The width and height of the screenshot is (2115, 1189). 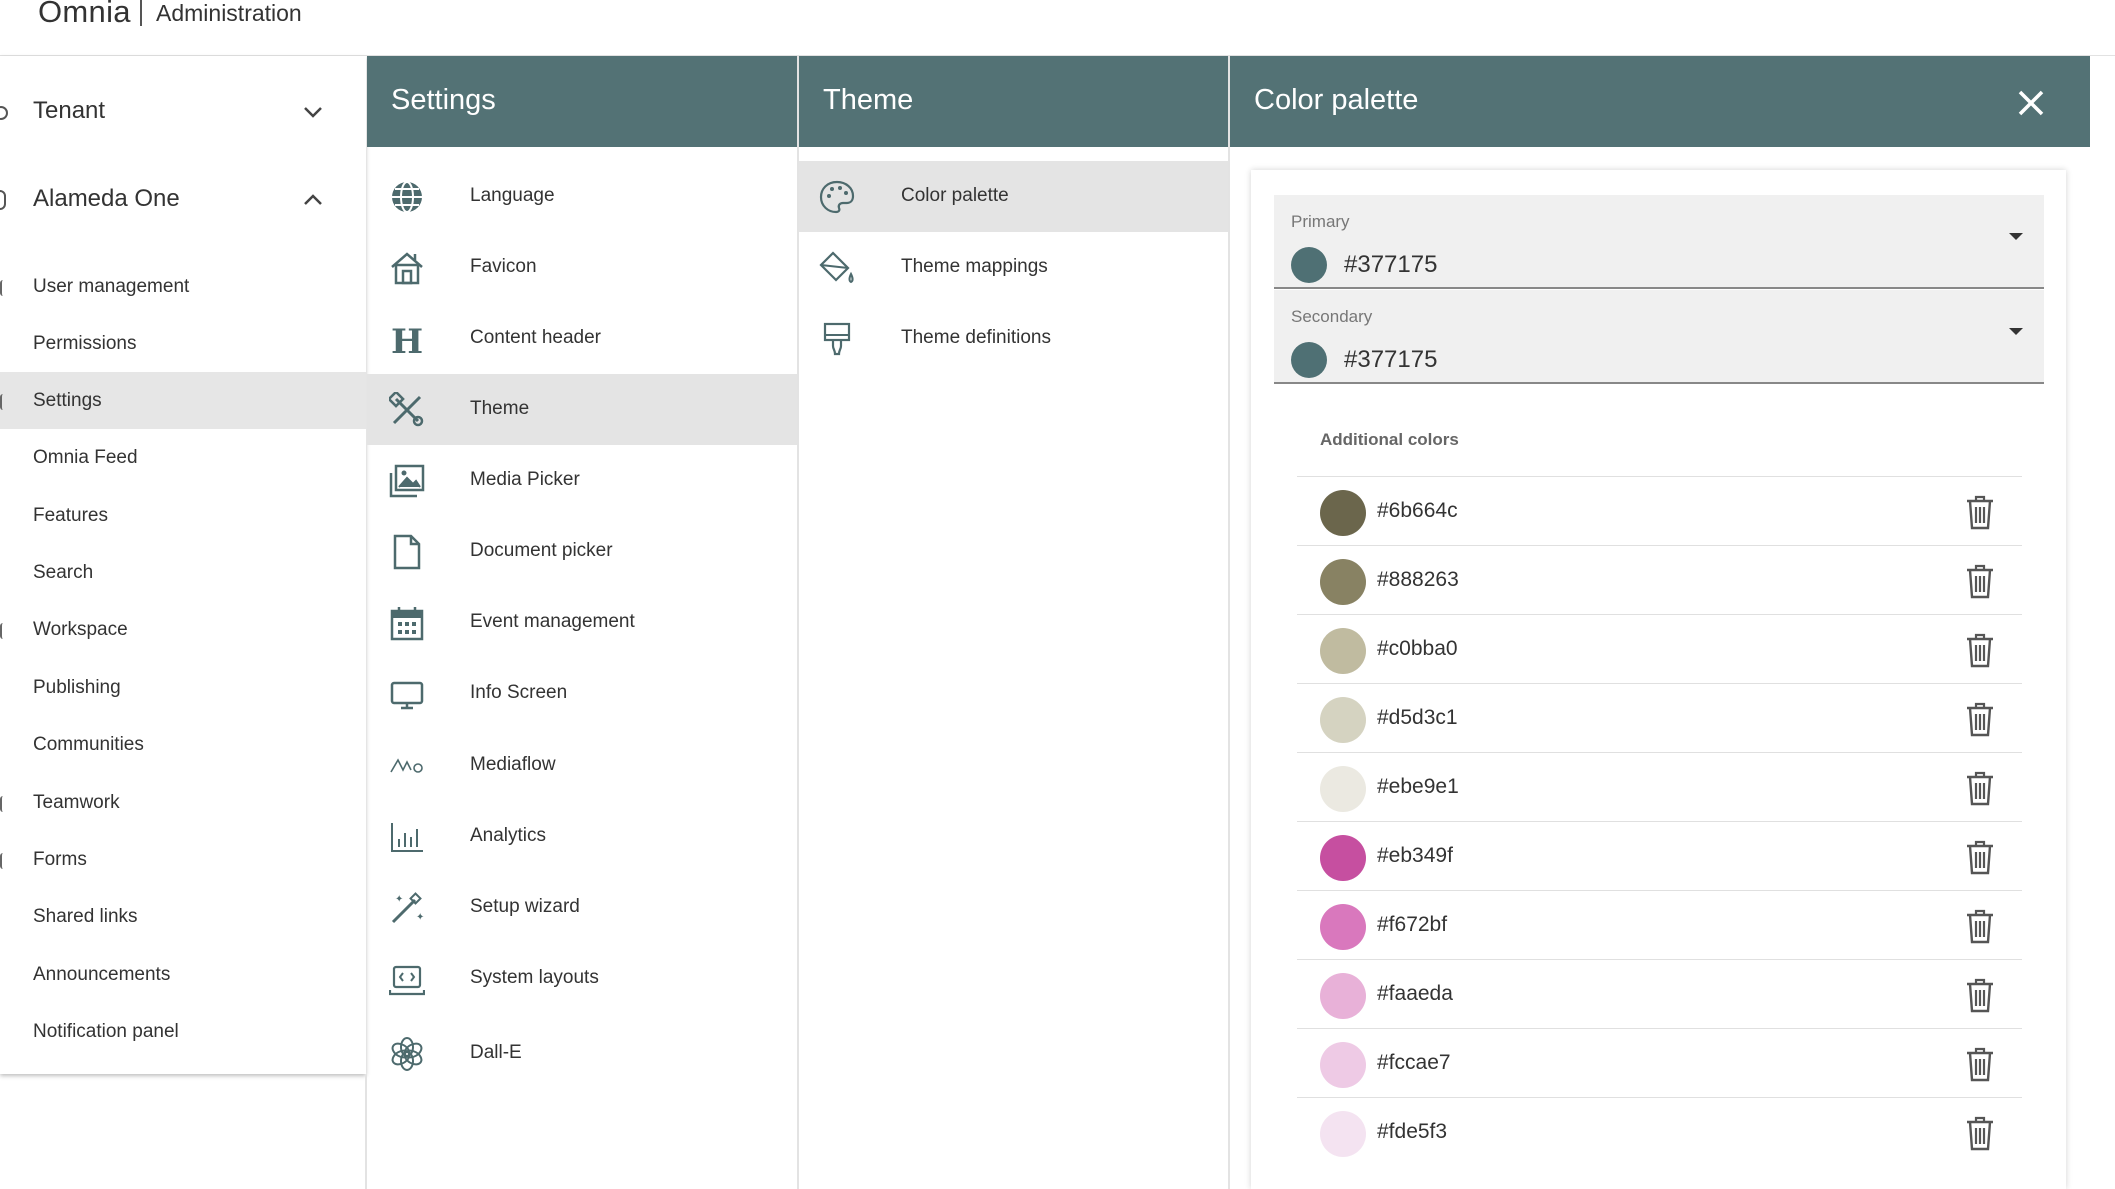 I want to click on primary-color-select: Primary #377175, so click(x=1659, y=242).